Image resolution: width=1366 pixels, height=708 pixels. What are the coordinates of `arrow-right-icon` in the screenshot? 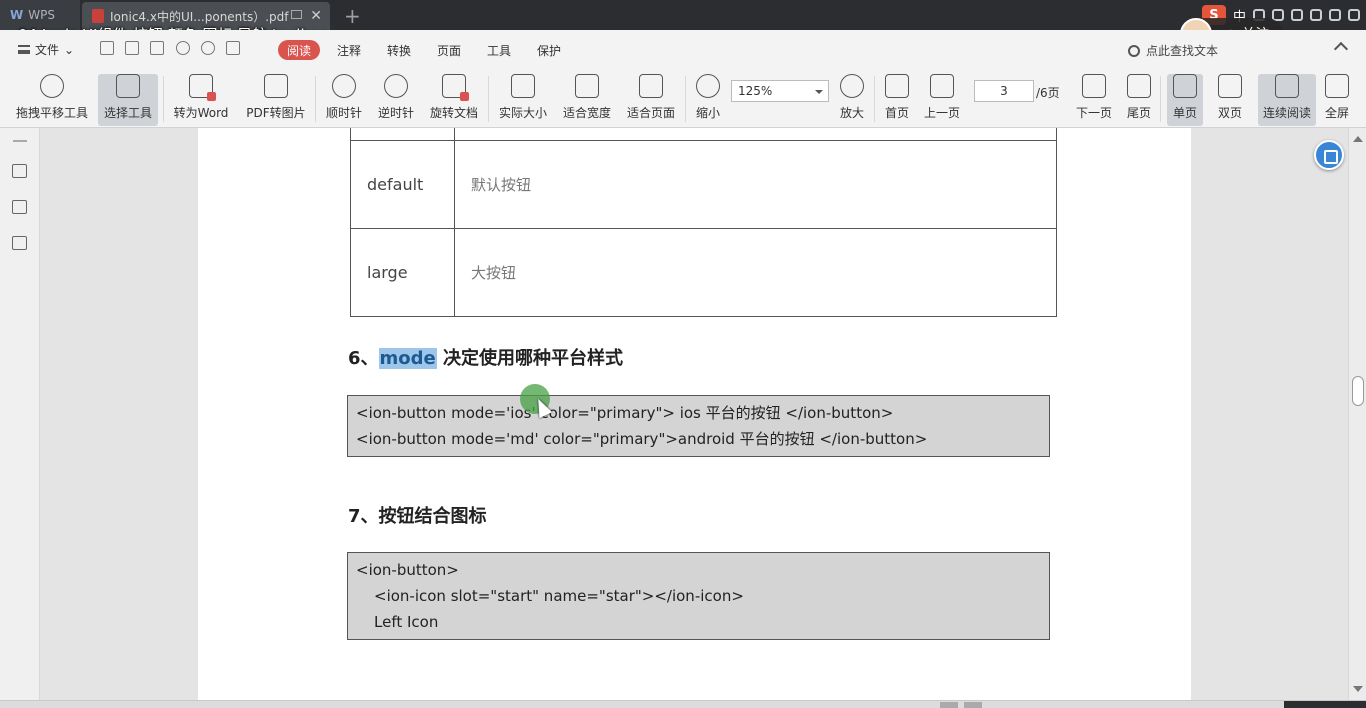 It's located at (1094, 86).